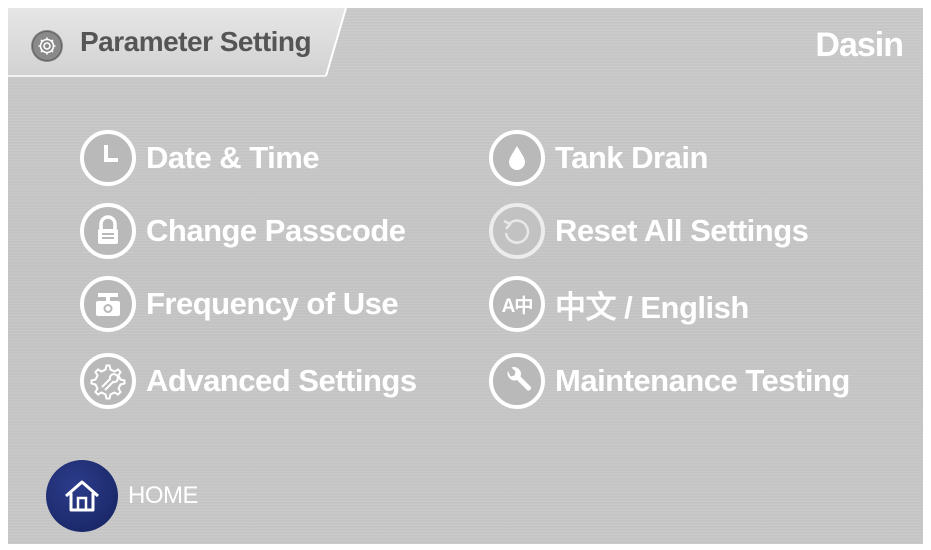  I want to click on wrench-icon, so click(517, 381).